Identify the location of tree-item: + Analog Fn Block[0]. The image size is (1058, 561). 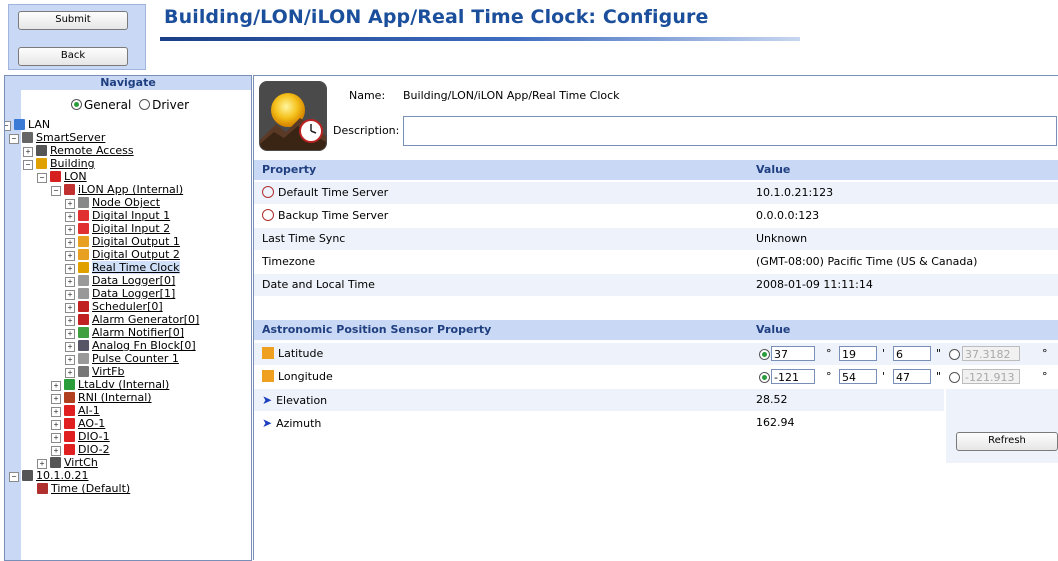
(130, 345).